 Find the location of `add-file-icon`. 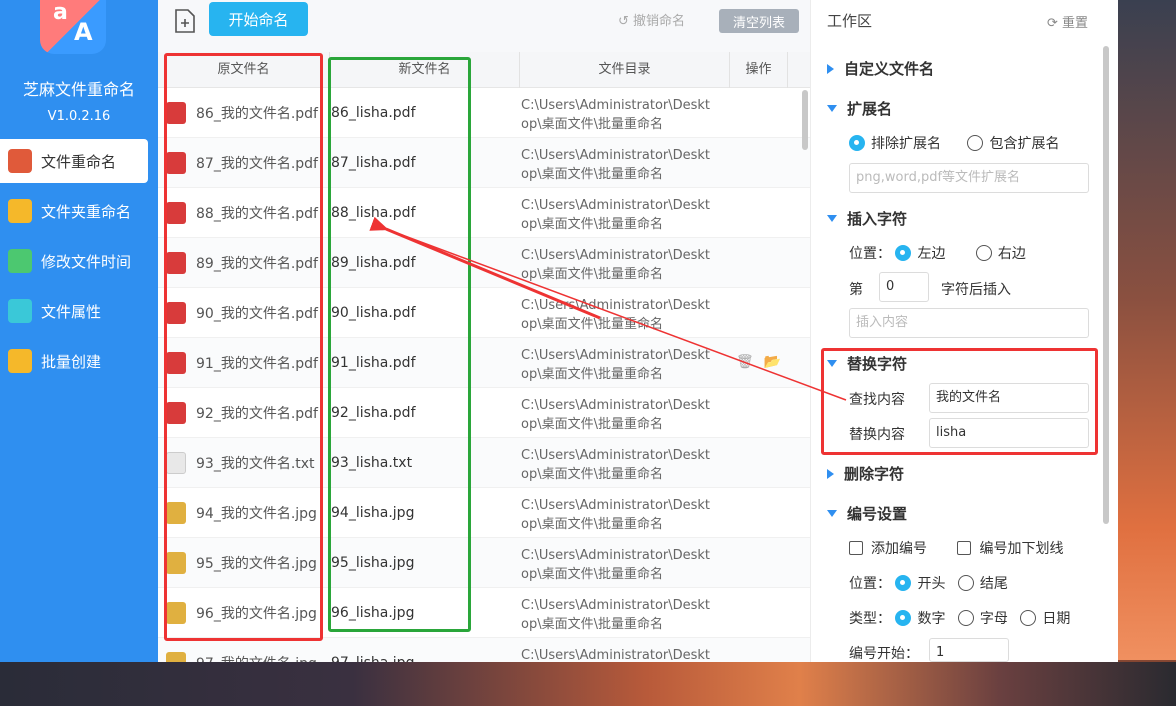

add-file-icon is located at coordinates (185, 21).